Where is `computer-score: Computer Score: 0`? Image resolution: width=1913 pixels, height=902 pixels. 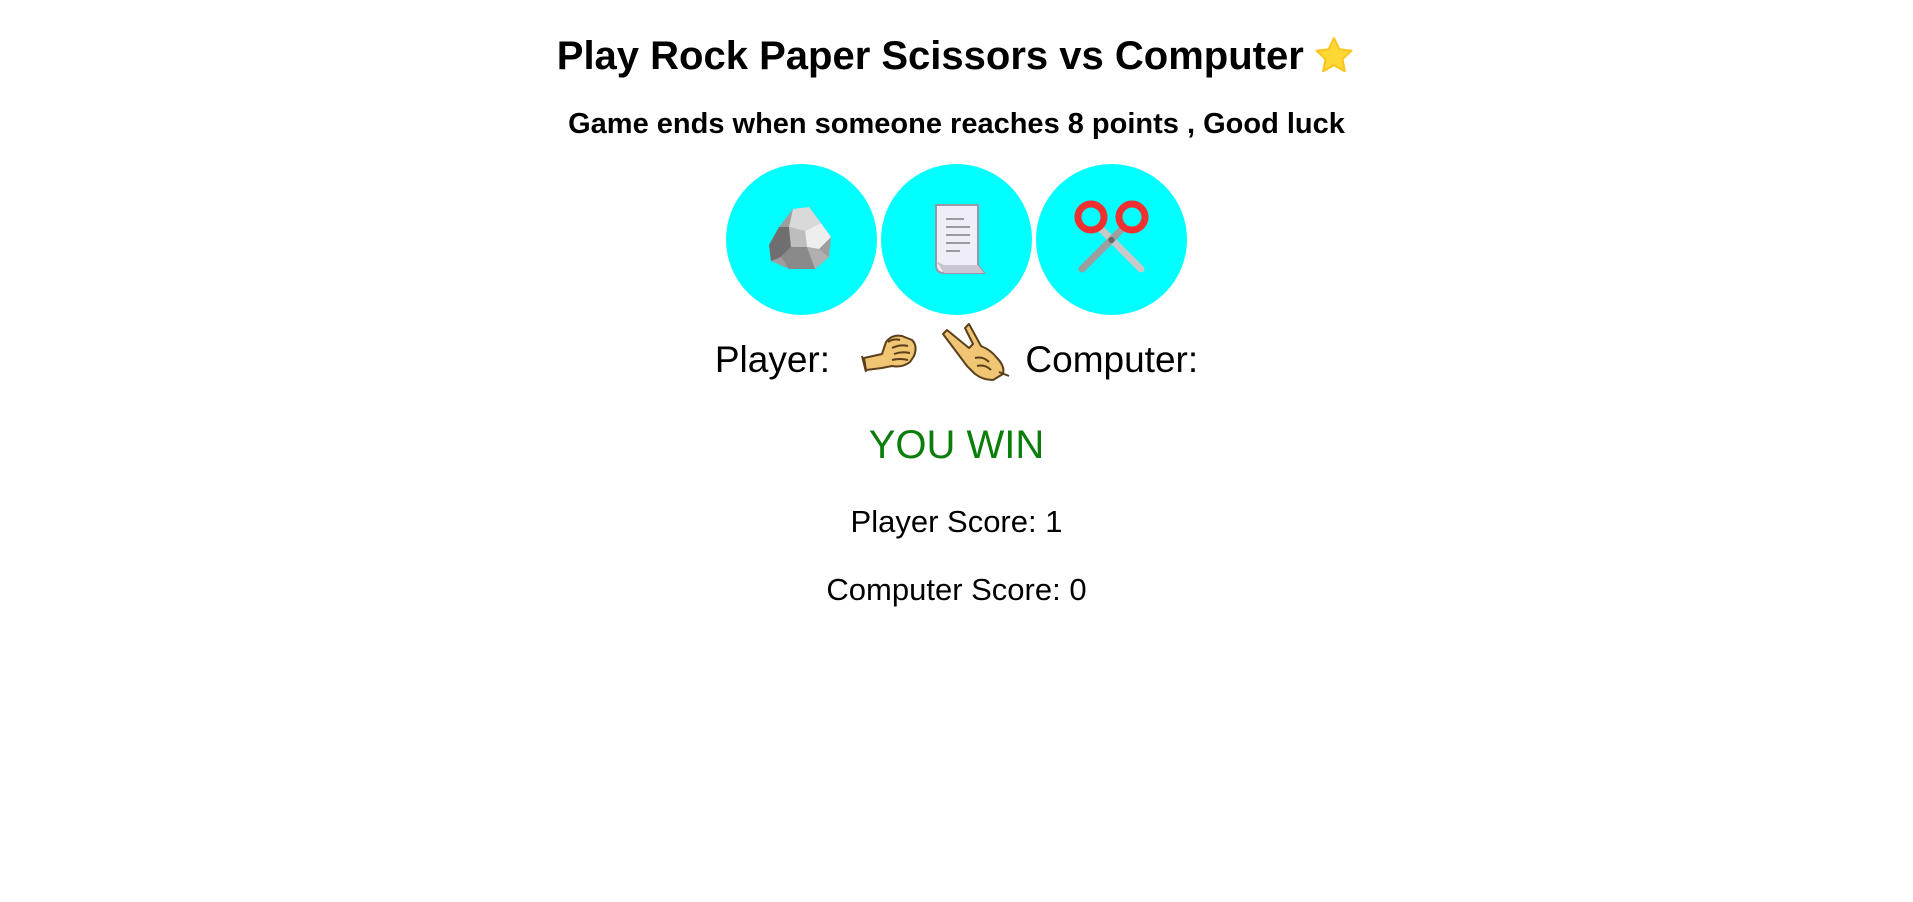 computer-score: Computer Score: 0 is located at coordinates (956, 589).